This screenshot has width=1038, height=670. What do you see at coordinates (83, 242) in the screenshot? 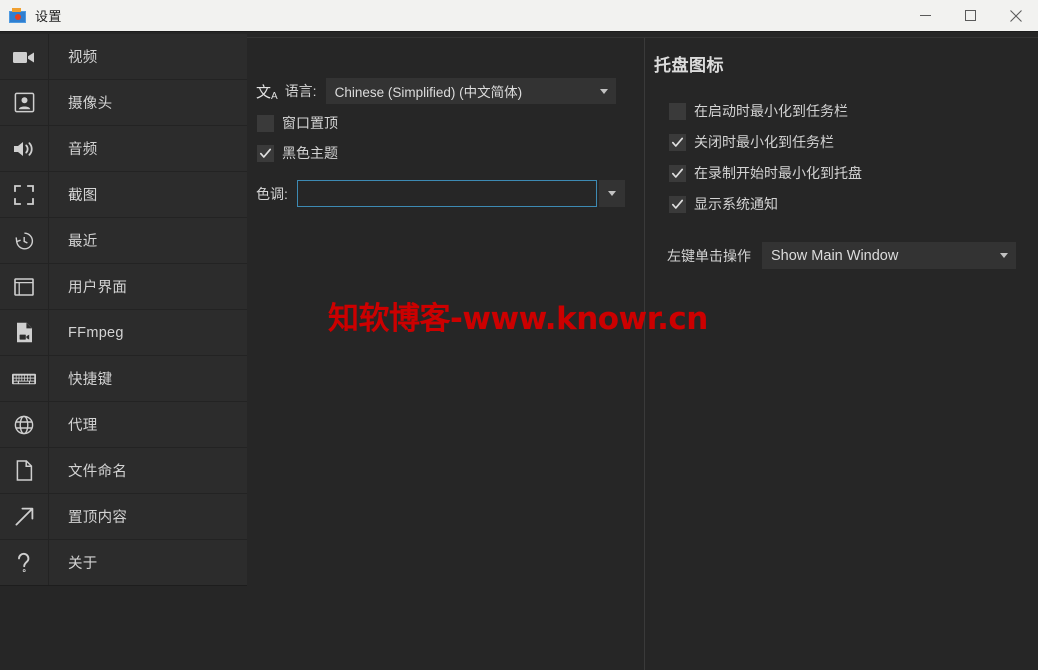
I see `sidebar-item-label: 最近` at bounding box center [83, 242].